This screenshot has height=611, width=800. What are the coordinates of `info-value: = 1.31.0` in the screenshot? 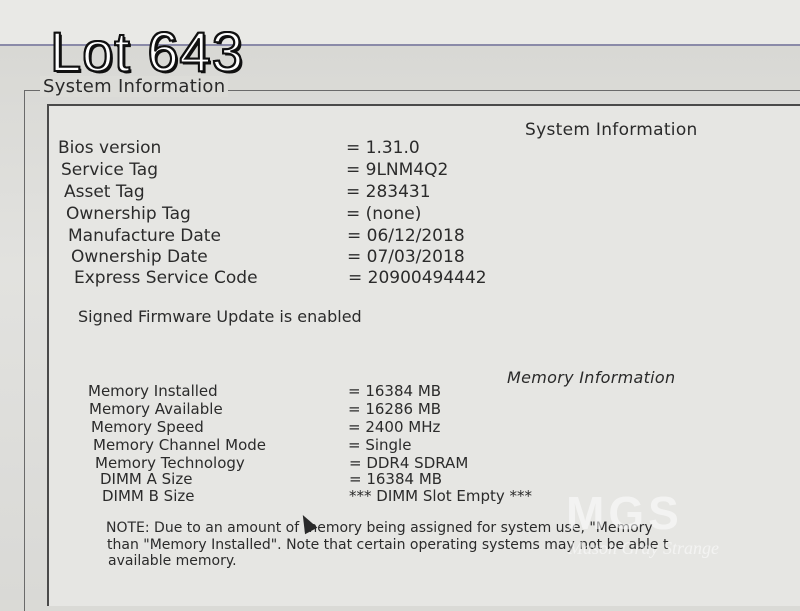 It's located at (383, 148).